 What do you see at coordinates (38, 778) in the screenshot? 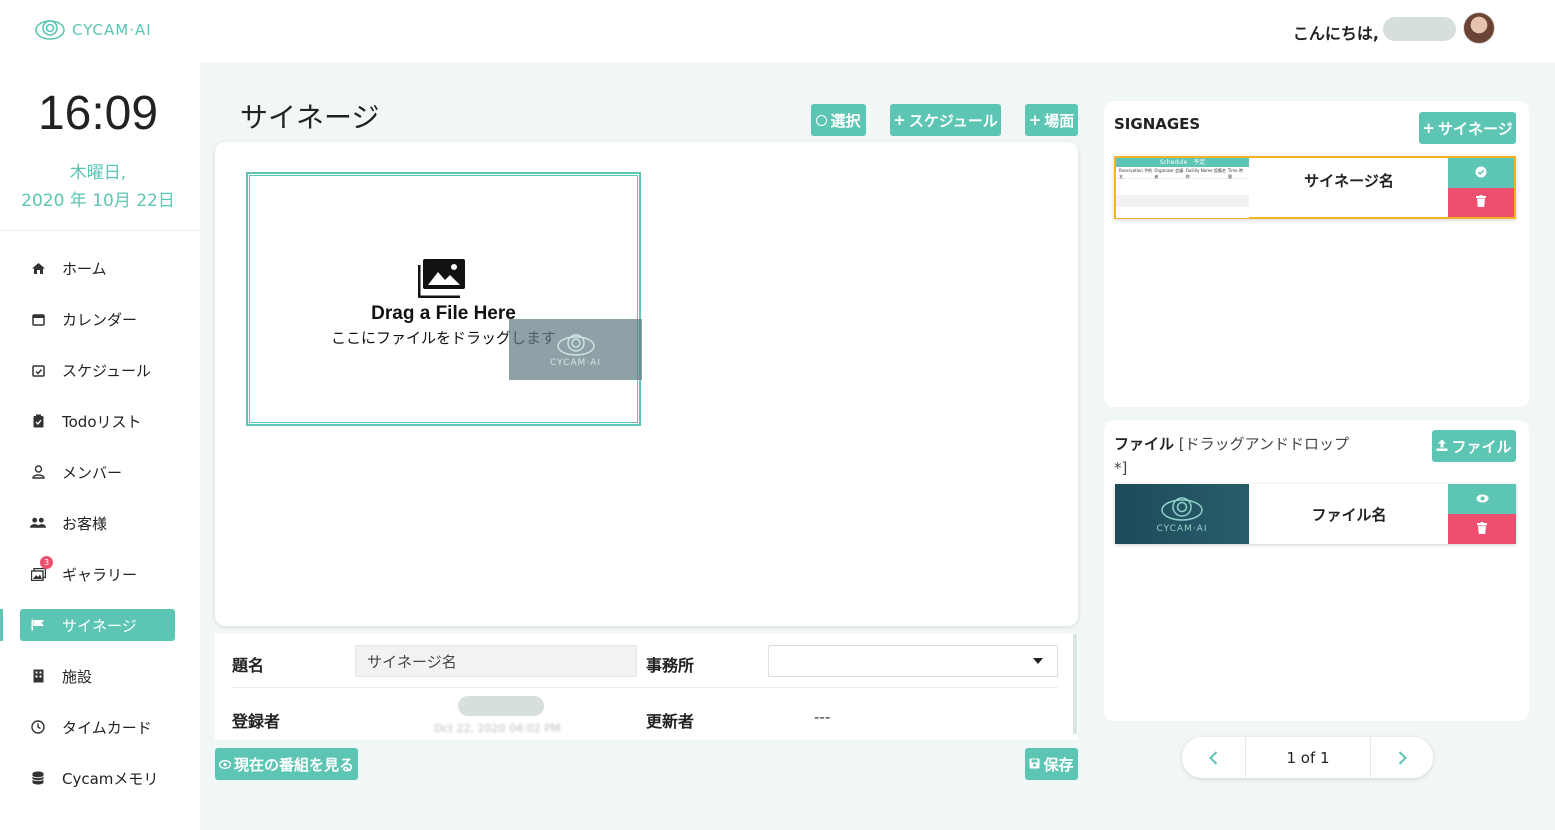
I see `database-icon` at bounding box center [38, 778].